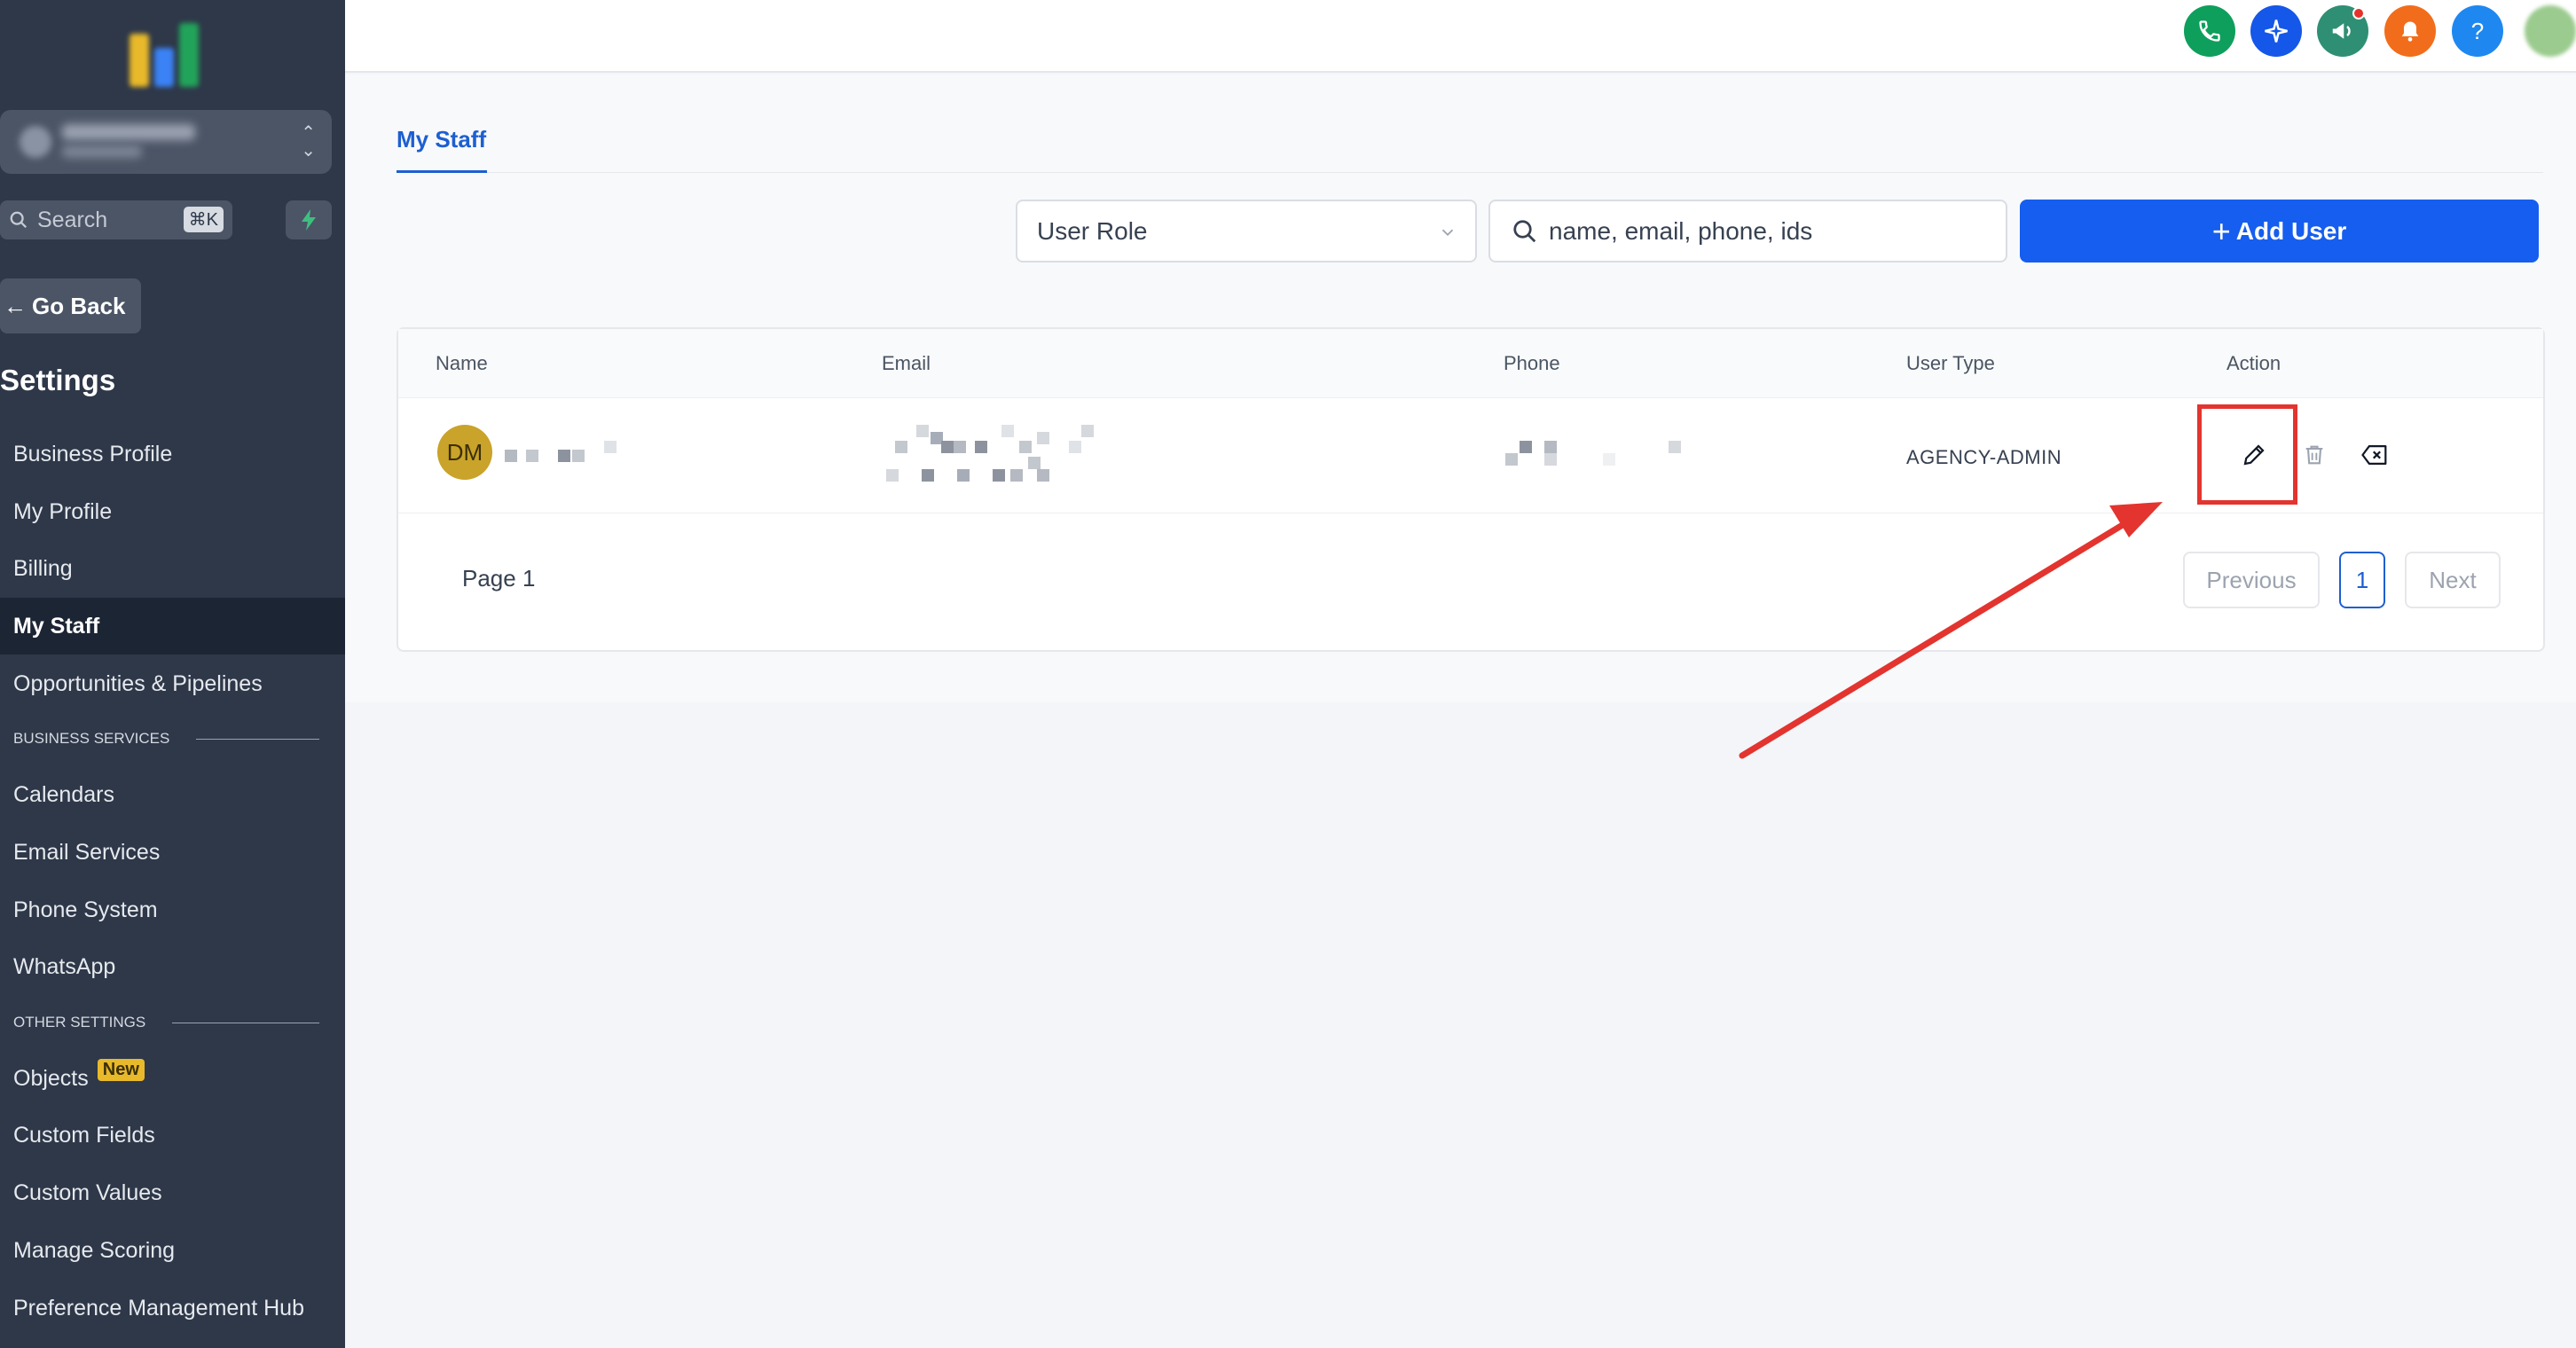 Image resolution: width=2576 pixels, height=1348 pixels. What do you see at coordinates (58, 380) in the screenshot?
I see `settings-title: Settings` at bounding box center [58, 380].